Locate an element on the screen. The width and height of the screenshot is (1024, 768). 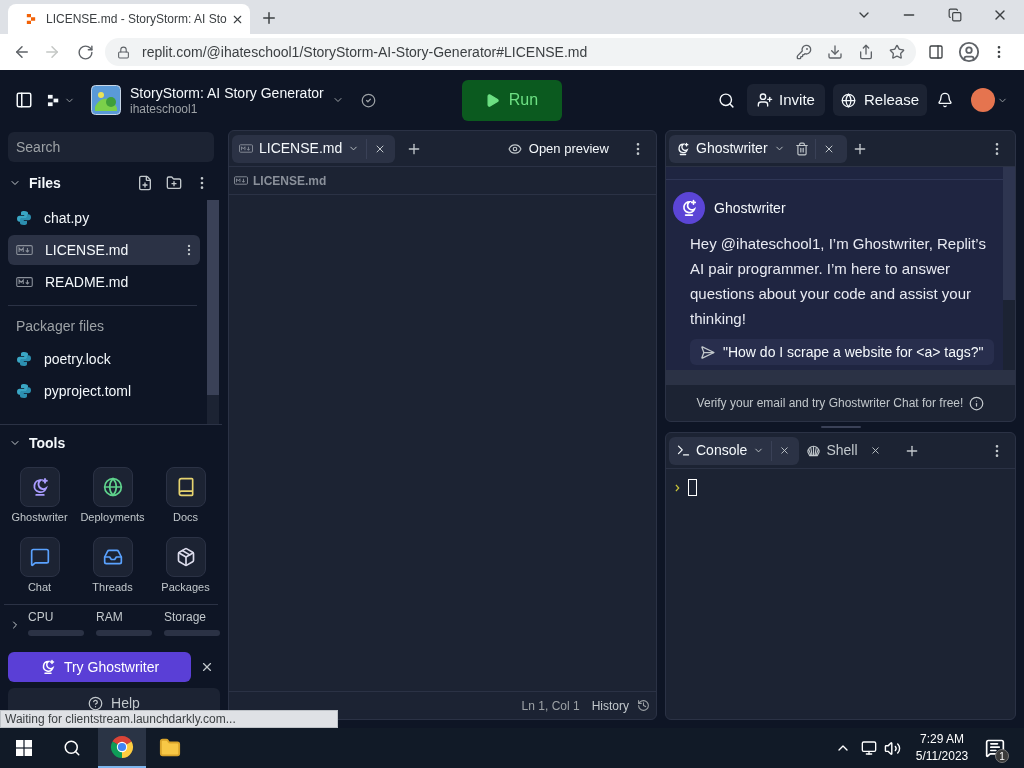
invite-button: Invite is located at coordinates (786, 100).